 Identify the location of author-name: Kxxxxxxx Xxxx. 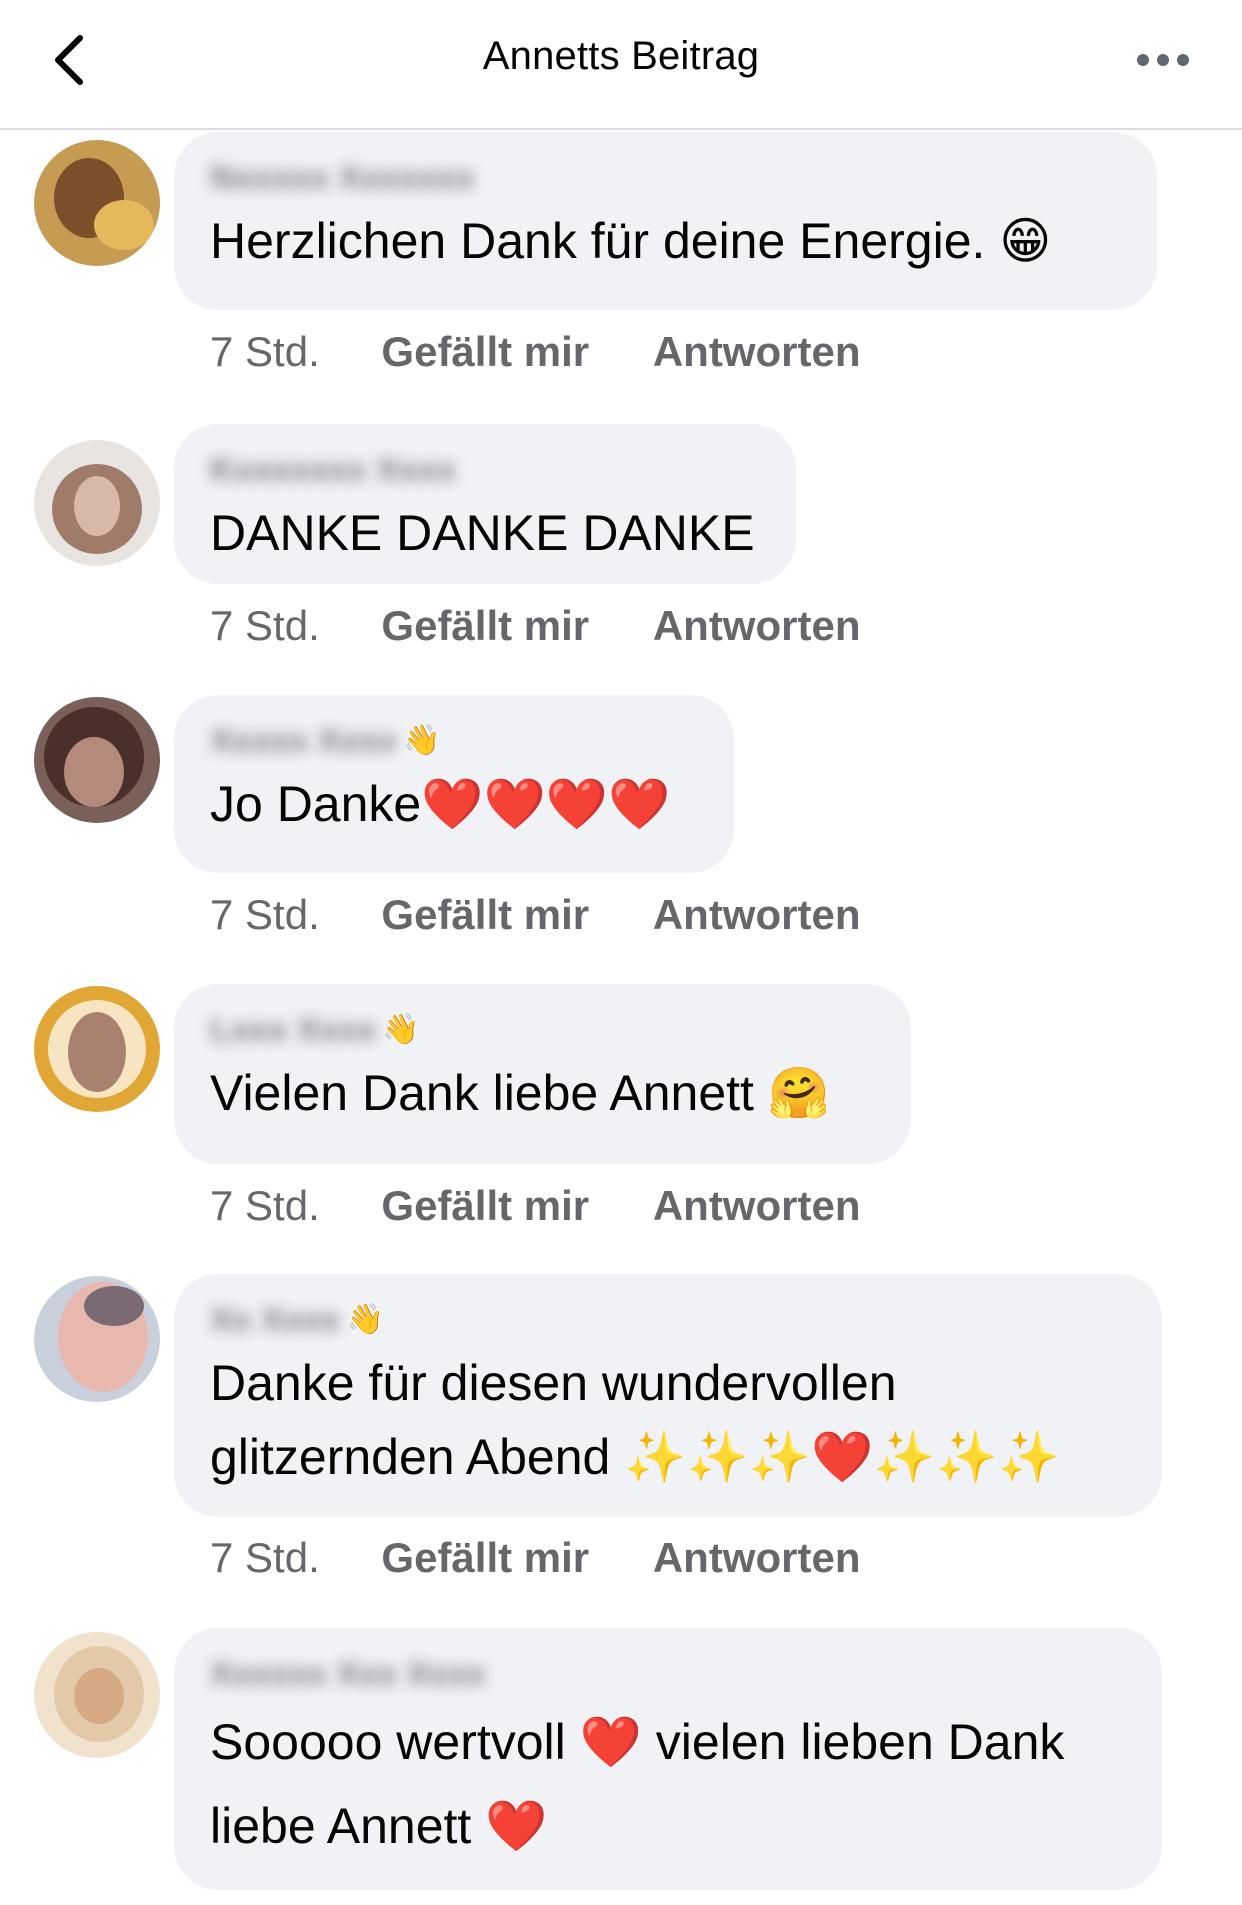
(333, 470).